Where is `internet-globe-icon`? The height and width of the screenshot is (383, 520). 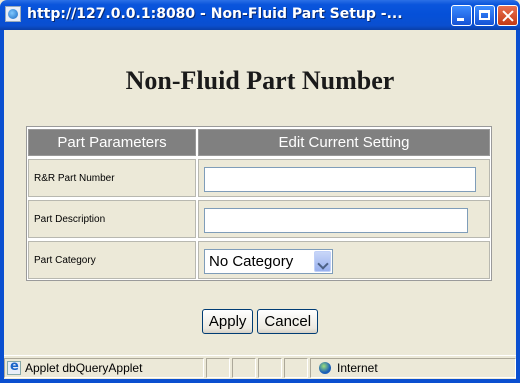 internet-globe-icon is located at coordinates (325, 368).